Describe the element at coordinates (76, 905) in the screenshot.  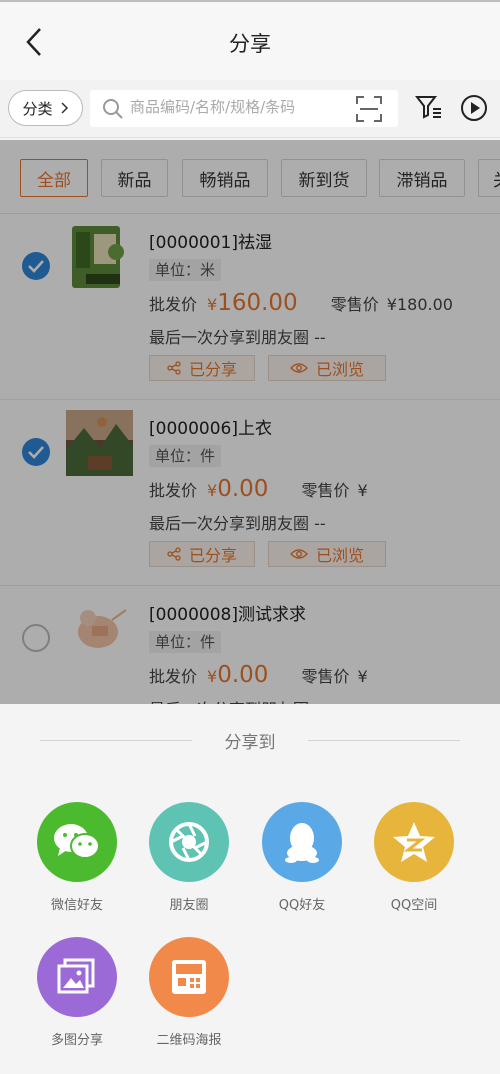
I see `share-option-label: 微信好友` at that location.